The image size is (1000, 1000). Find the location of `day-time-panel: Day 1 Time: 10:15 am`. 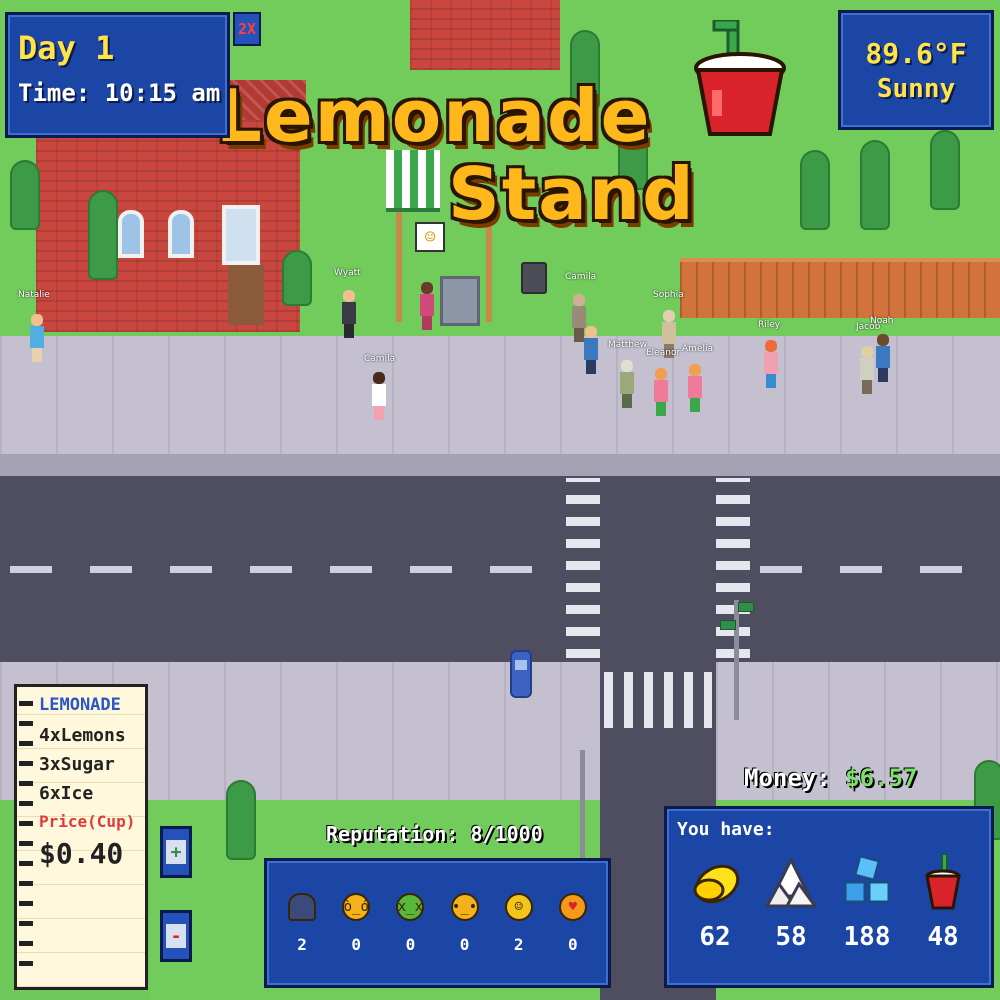

day-time-panel: Day 1 Time: 10:15 am is located at coordinates (117, 75).